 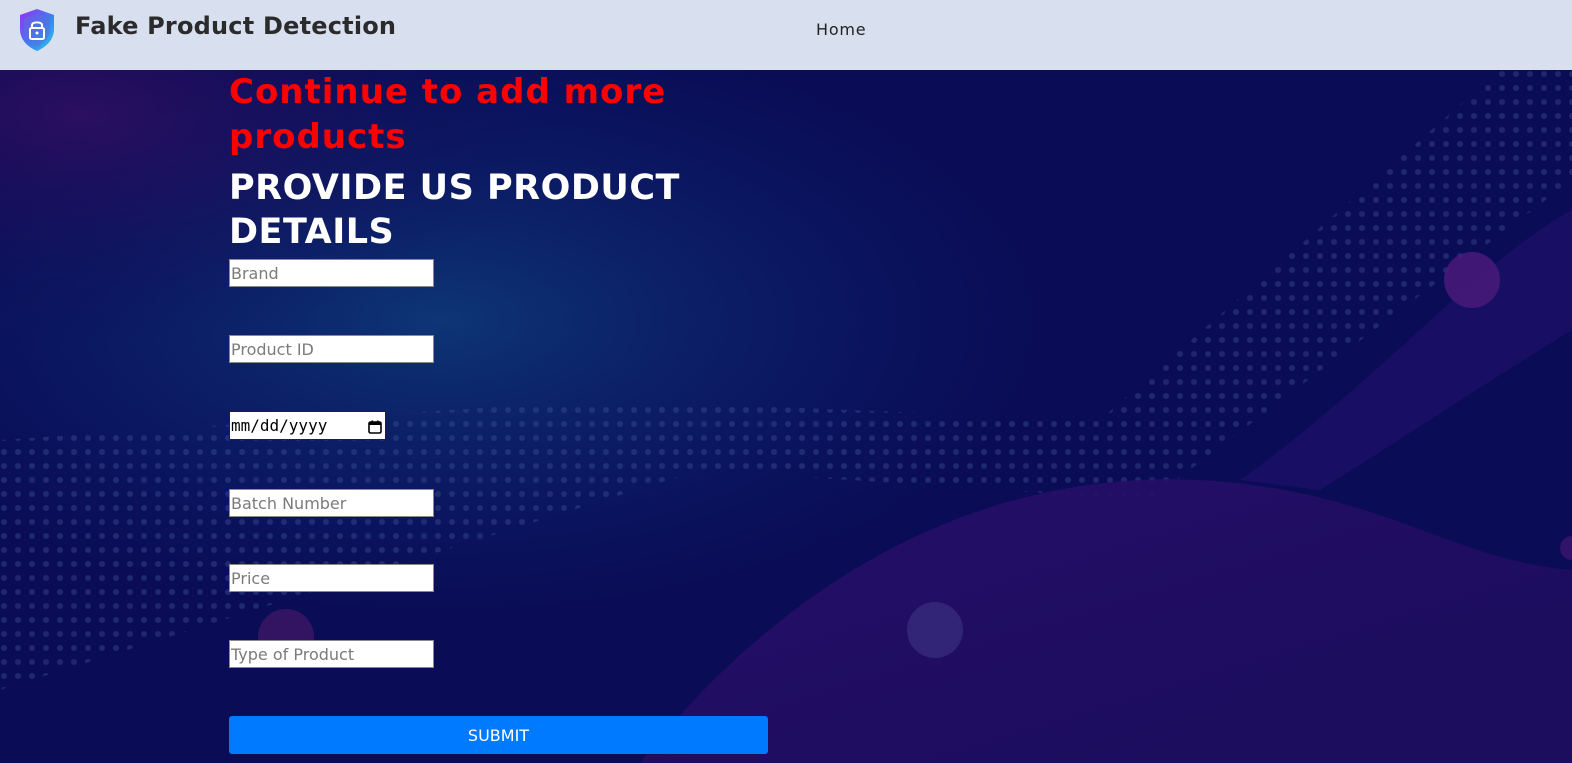 What do you see at coordinates (331, 349) in the screenshot?
I see `product-id-input` at bounding box center [331, 349].